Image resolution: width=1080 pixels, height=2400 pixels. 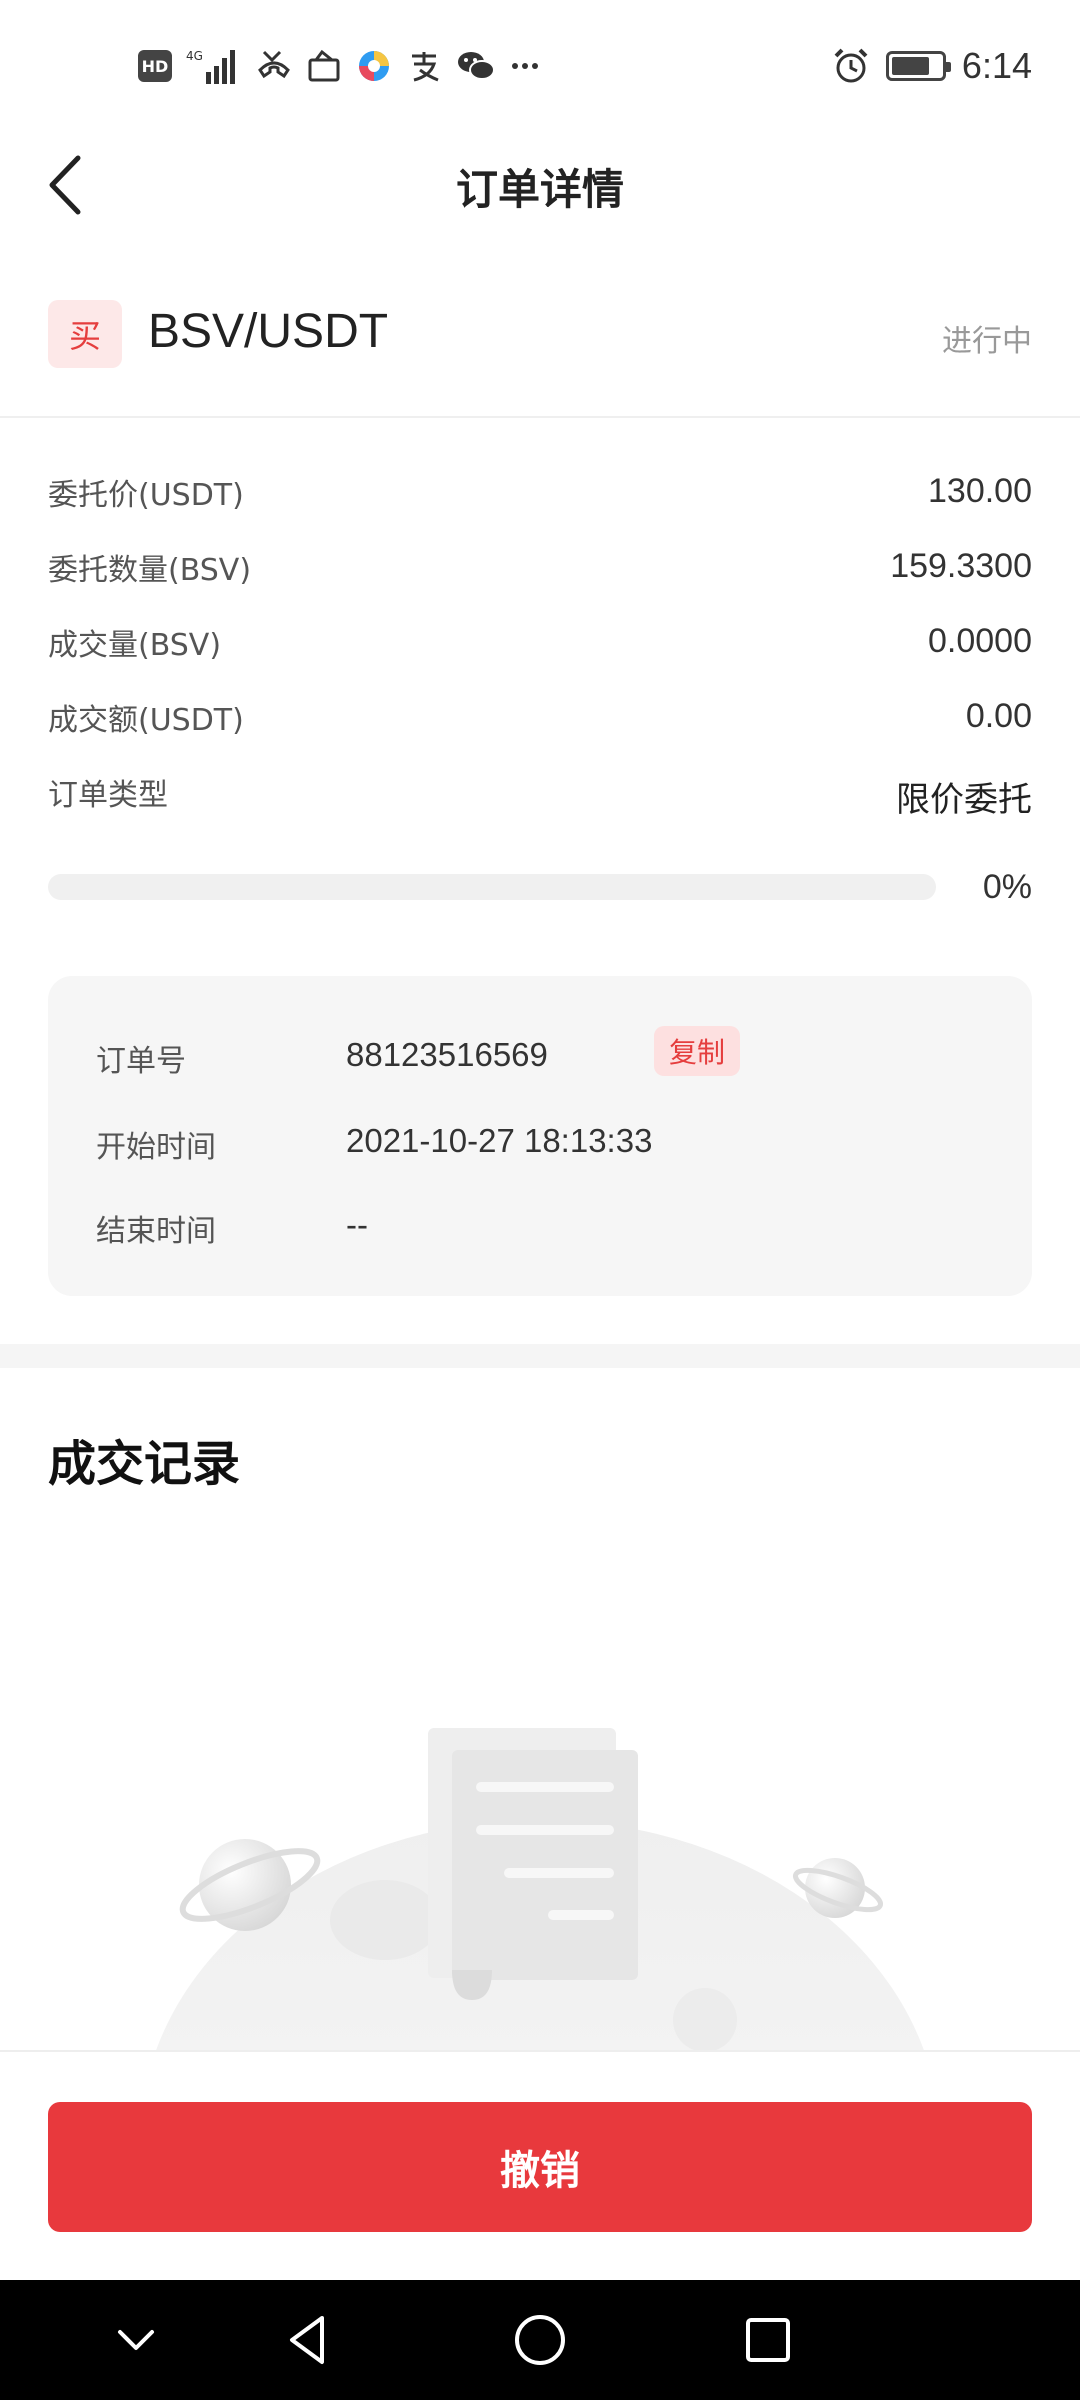 What do you see at coordinates (85, 334) in the screenshot?
I see `buy-side-badge: 买` at bounding box center [85, 334].